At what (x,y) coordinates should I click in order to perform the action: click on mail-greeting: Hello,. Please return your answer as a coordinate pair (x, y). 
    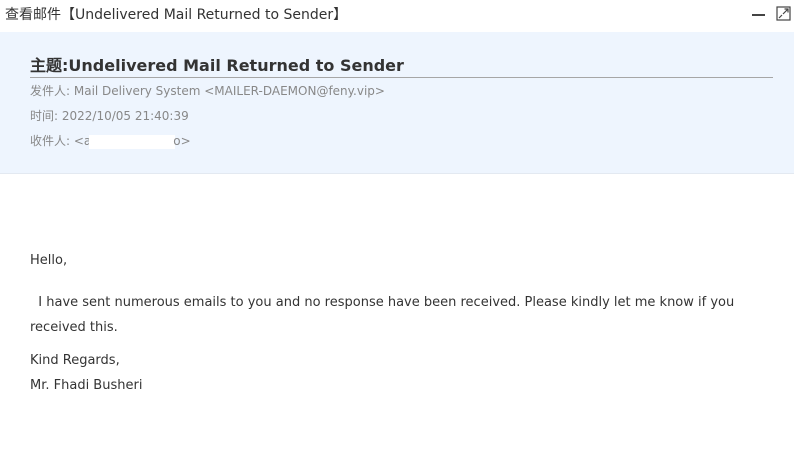
    Looking at the image, I should click on (49, 260).